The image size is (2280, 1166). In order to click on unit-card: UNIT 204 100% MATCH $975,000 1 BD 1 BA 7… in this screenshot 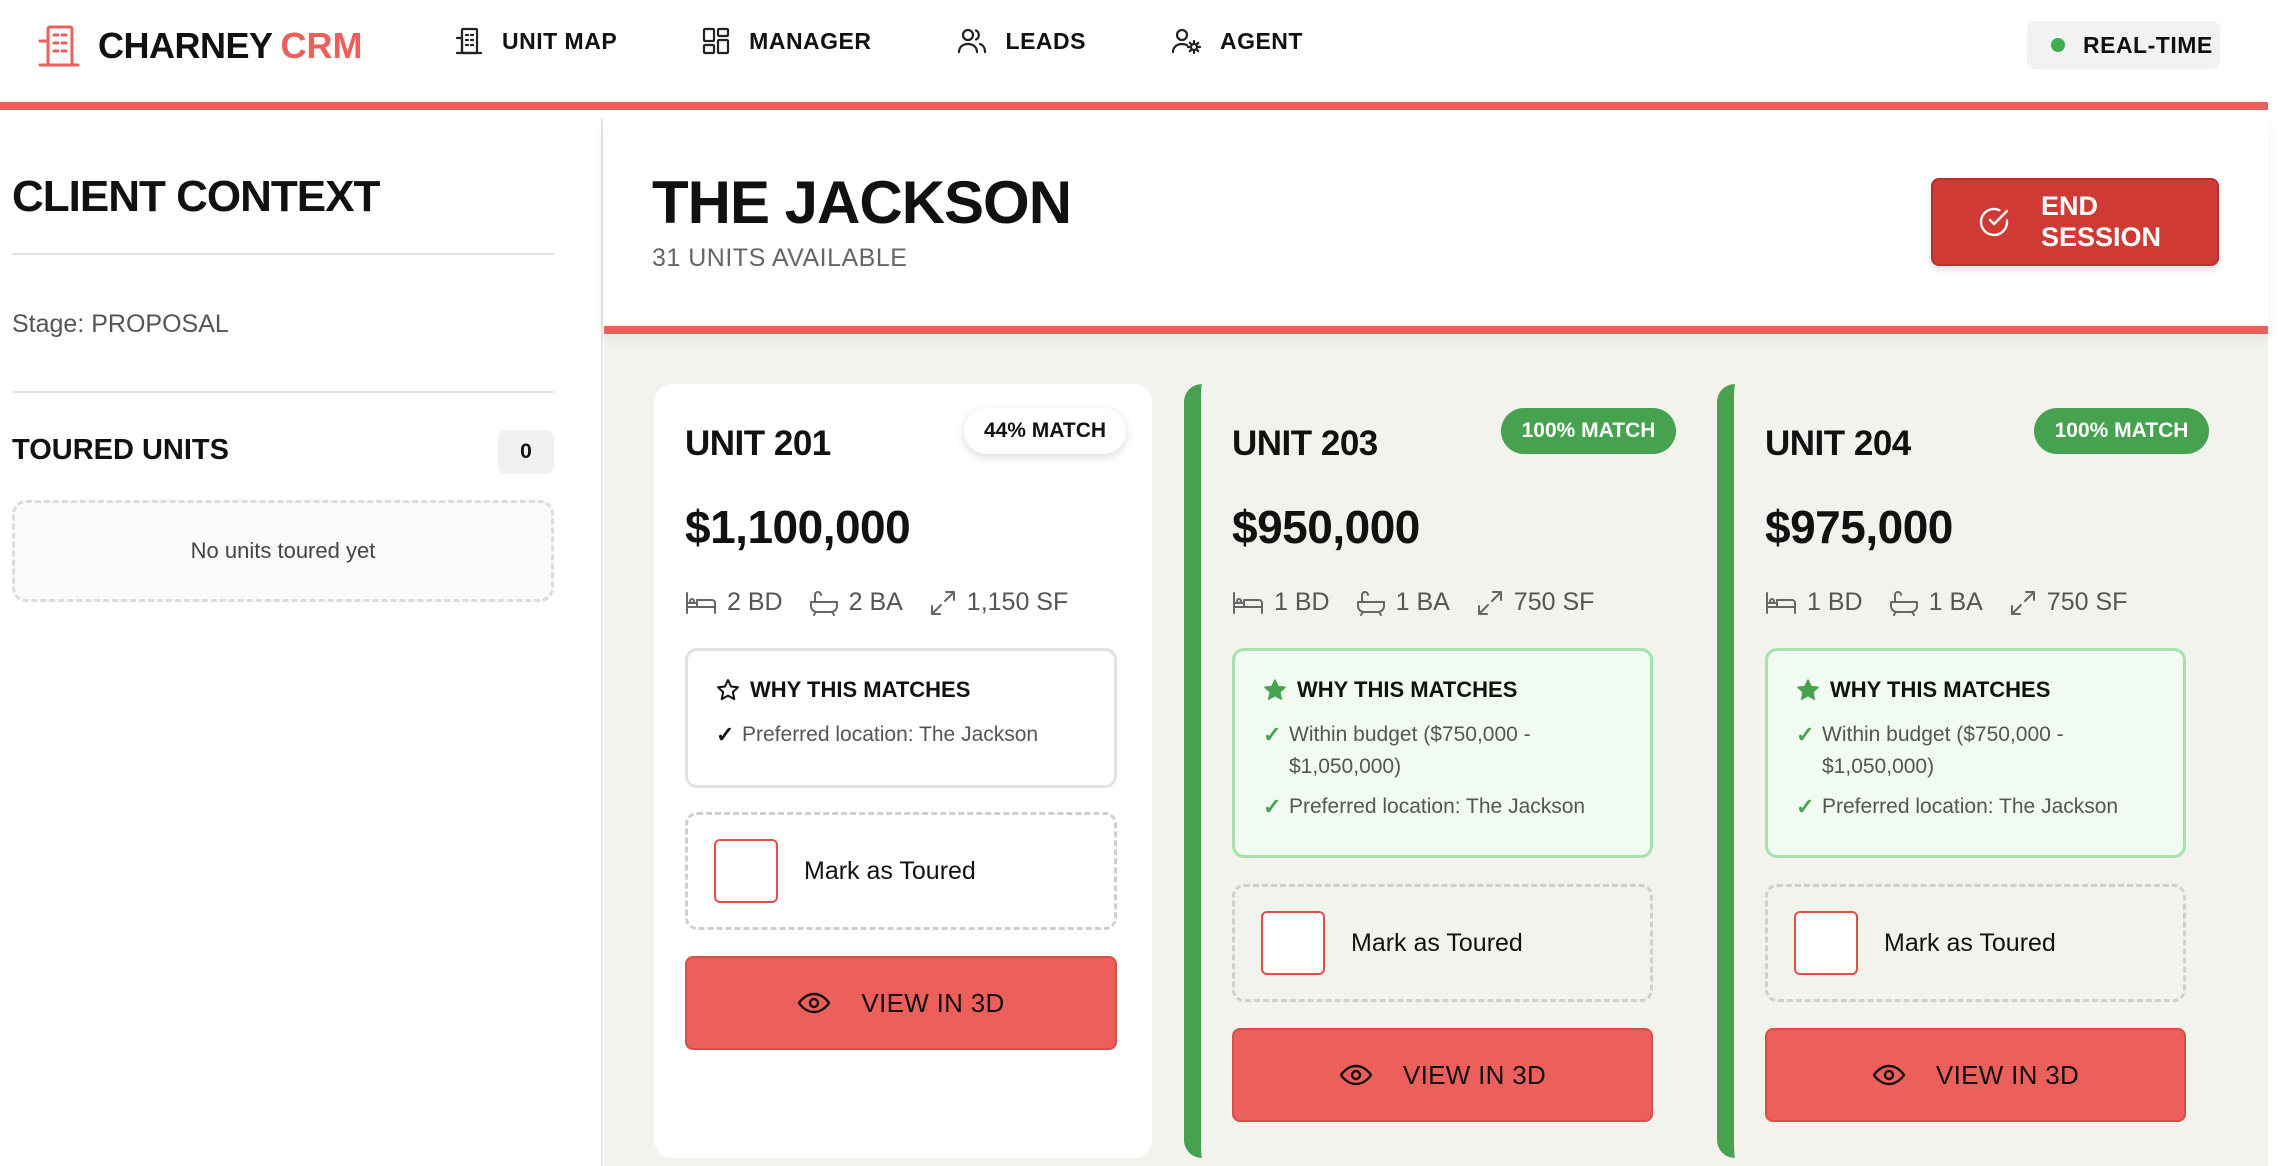, I will do `click(1967, 771)`.